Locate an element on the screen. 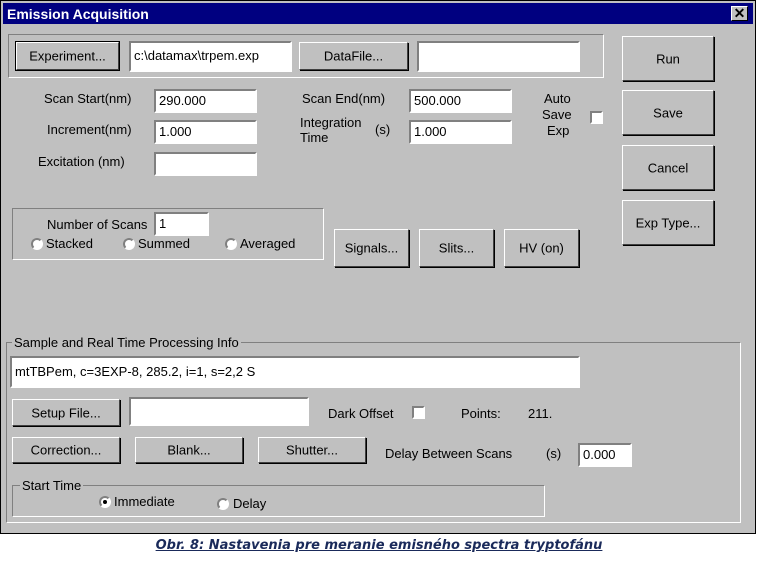  delay-between-scans-field: 0.000 is located at coordinates (605, 455).